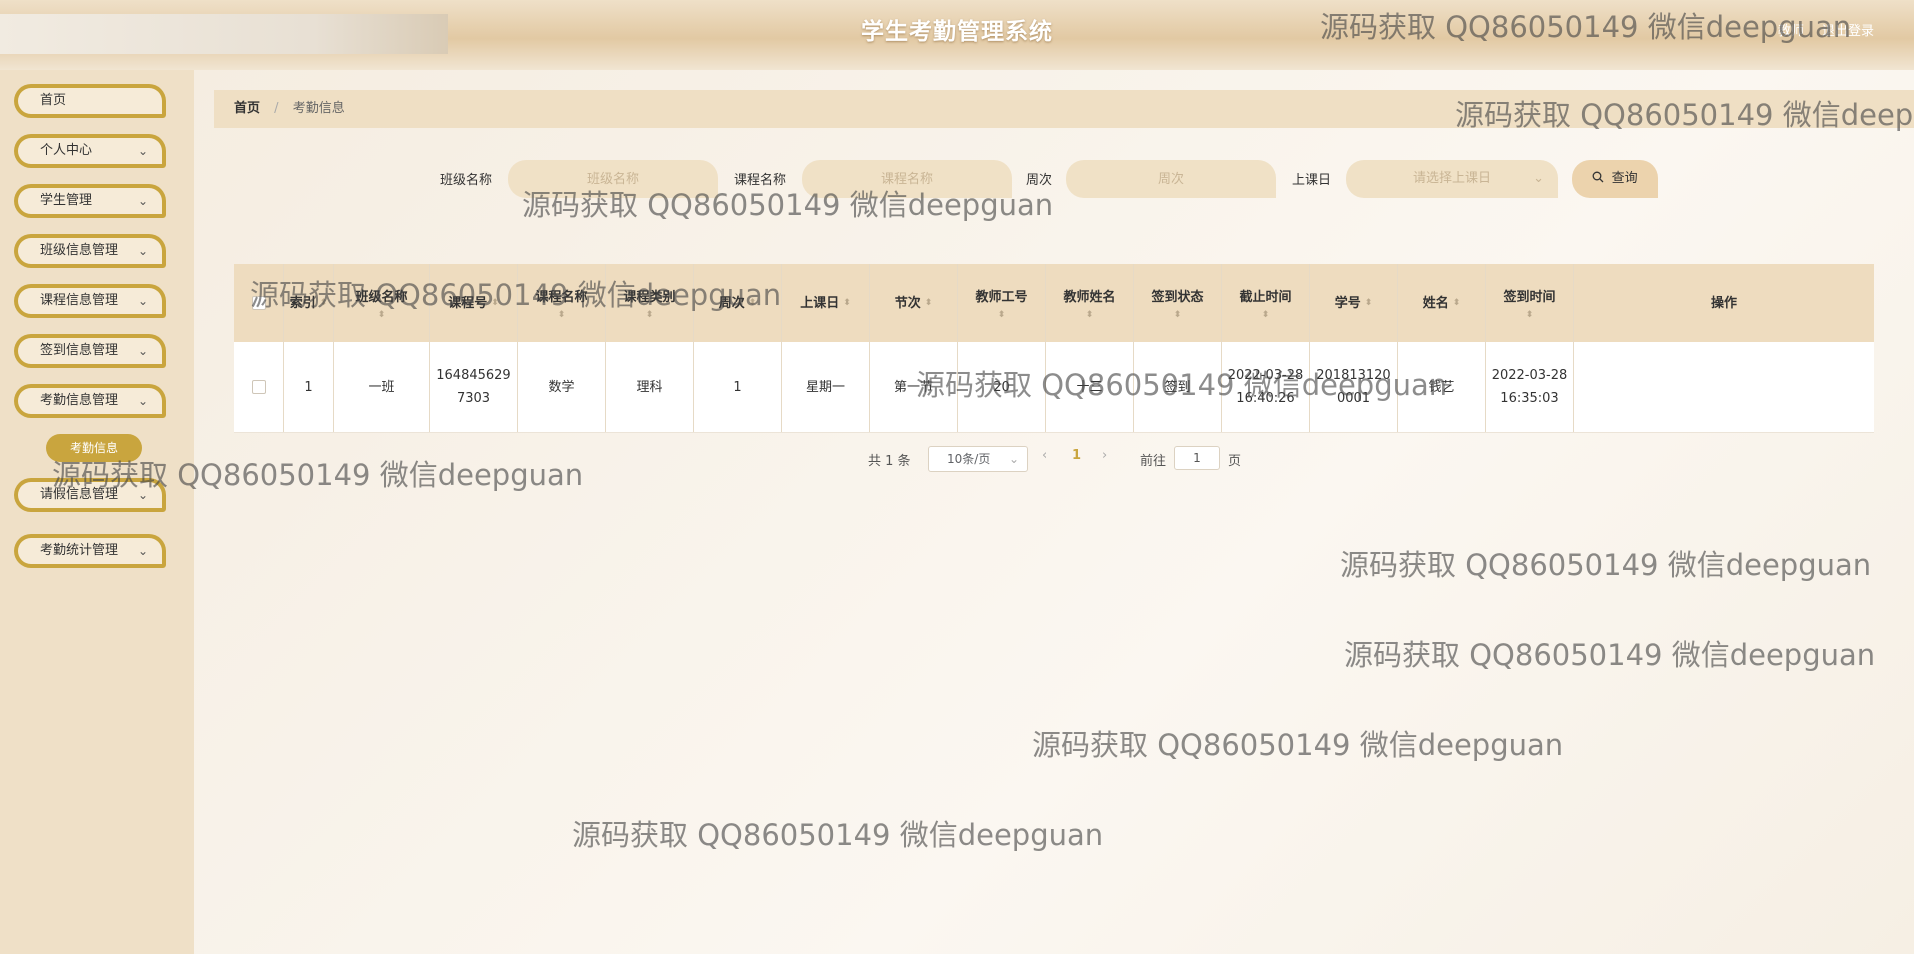 The width and height of the screenshot is (1914, 954). Describe the element at coordinates (1724, 387) in the screenshot. I see `cell-actions` at that location.